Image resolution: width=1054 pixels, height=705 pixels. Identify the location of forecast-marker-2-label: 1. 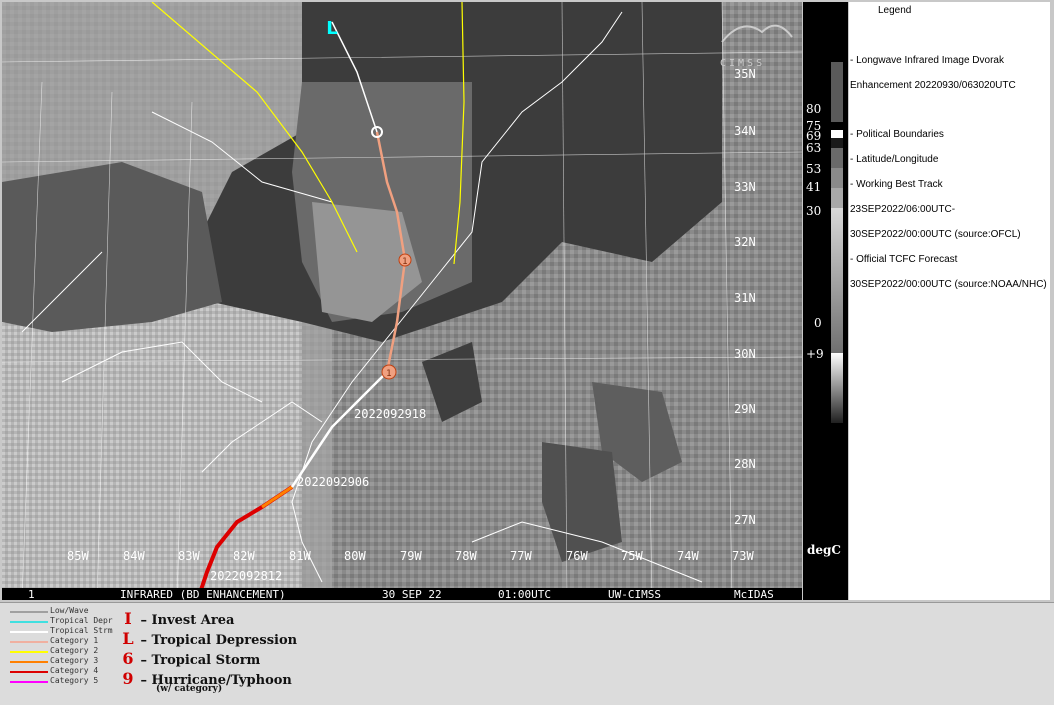
(389, 374).